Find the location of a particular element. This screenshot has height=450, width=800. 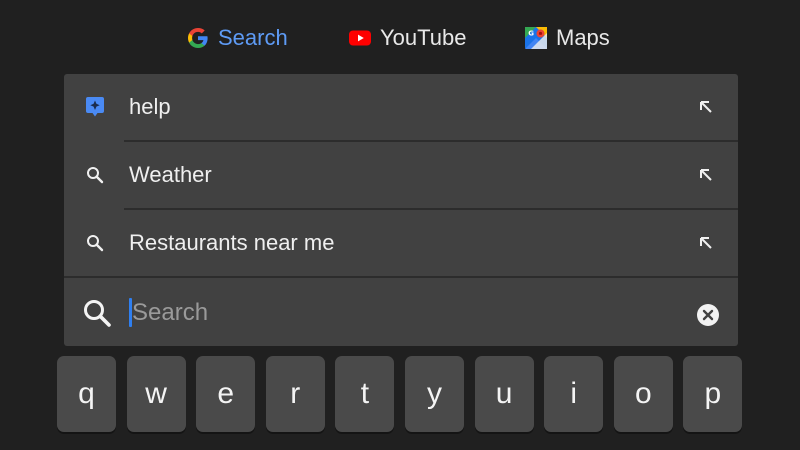

key-w: w is located at coordinates (156, 394).